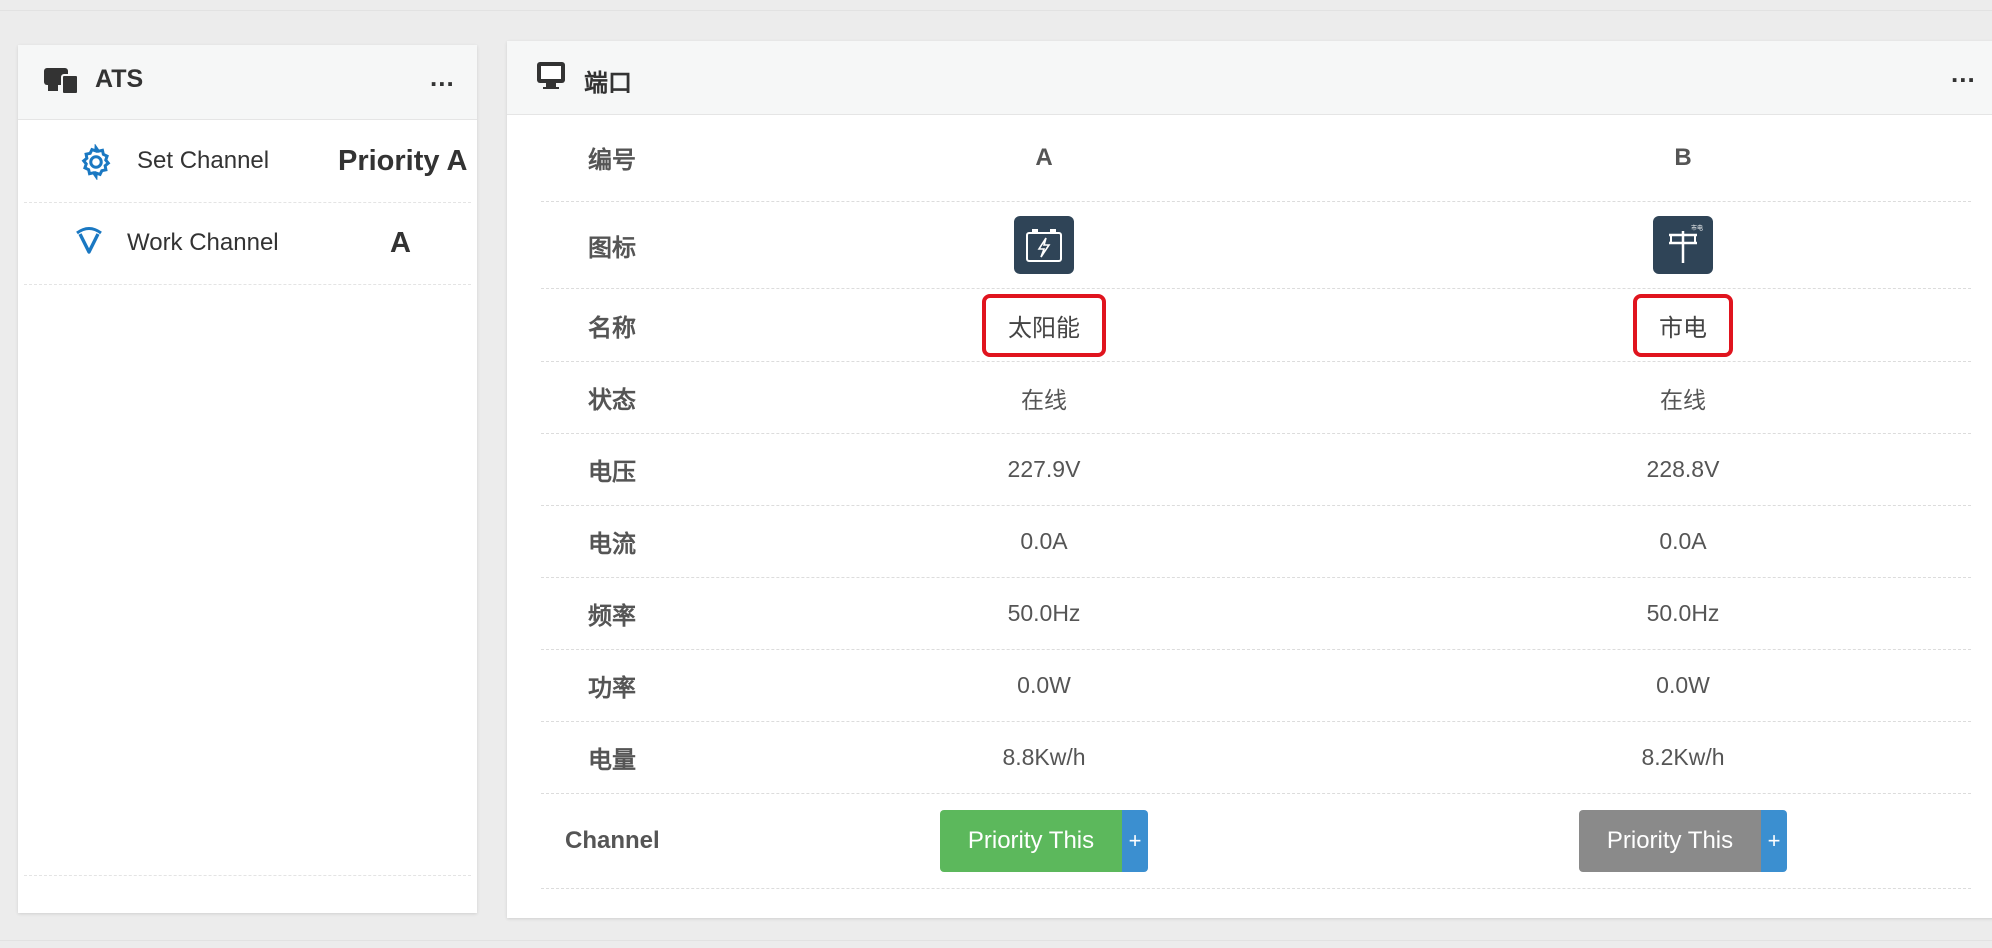  Describe the element at coordinates (1256, 686) in the screenshot. I see `table-row: 功率 0.0W 0.0W` at that location.